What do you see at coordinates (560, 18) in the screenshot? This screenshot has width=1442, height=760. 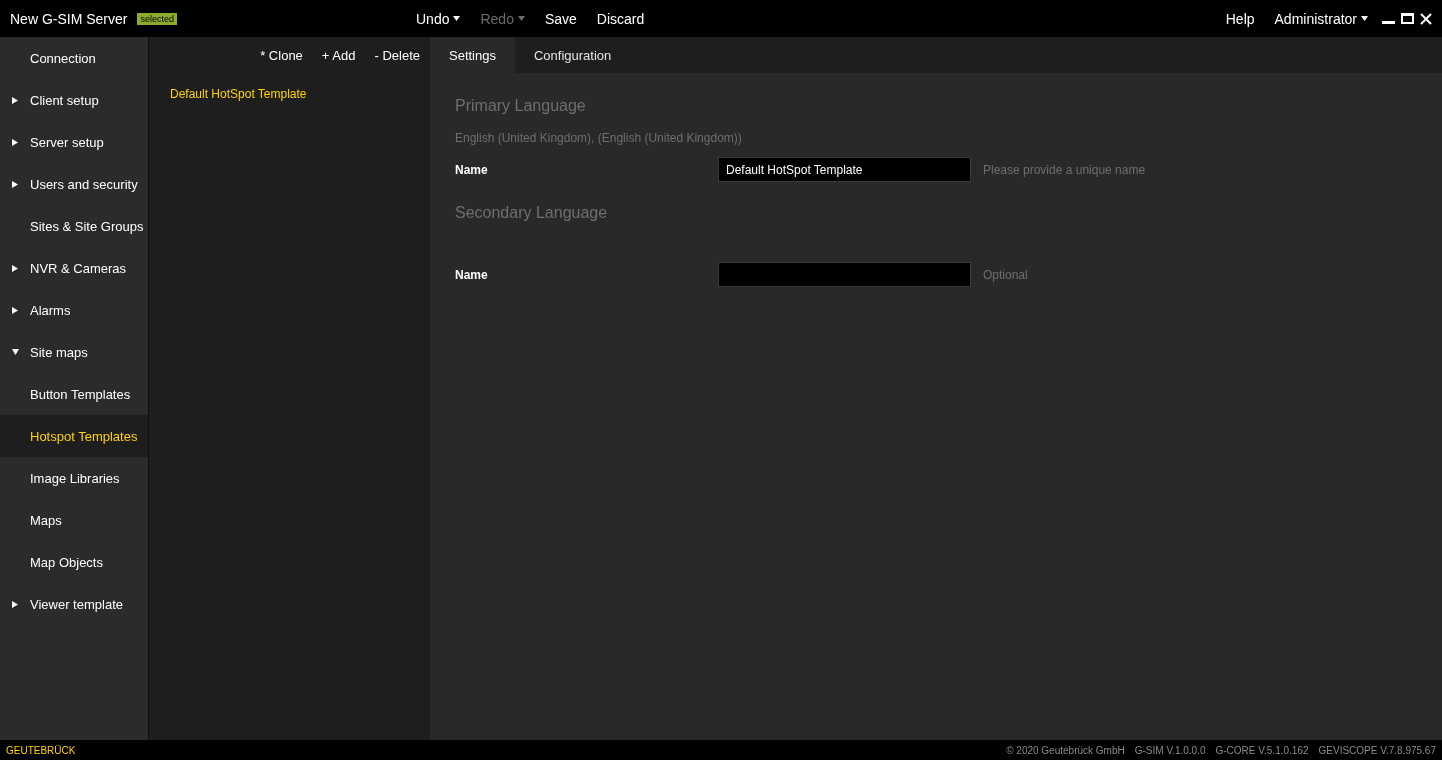 I see `toolbar-button: Save` at bounding box center [560, 18].